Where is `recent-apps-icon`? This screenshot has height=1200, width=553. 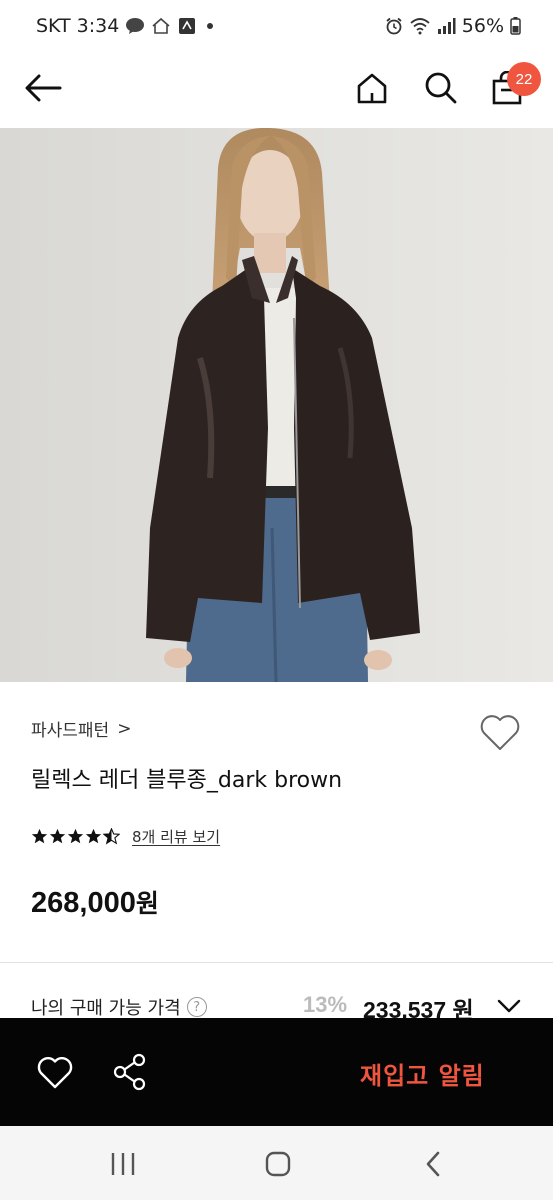
recent-apps-icon is located at coordinates (123, 1164).